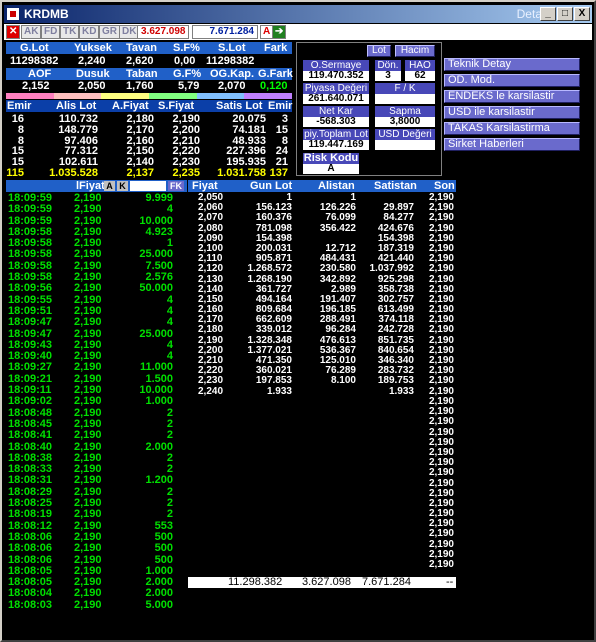 This screenshot has width=596, height=642. Describe the element at coordinates (187, 74) in the screenshot. I see `header-gf: G.F%` at that location.